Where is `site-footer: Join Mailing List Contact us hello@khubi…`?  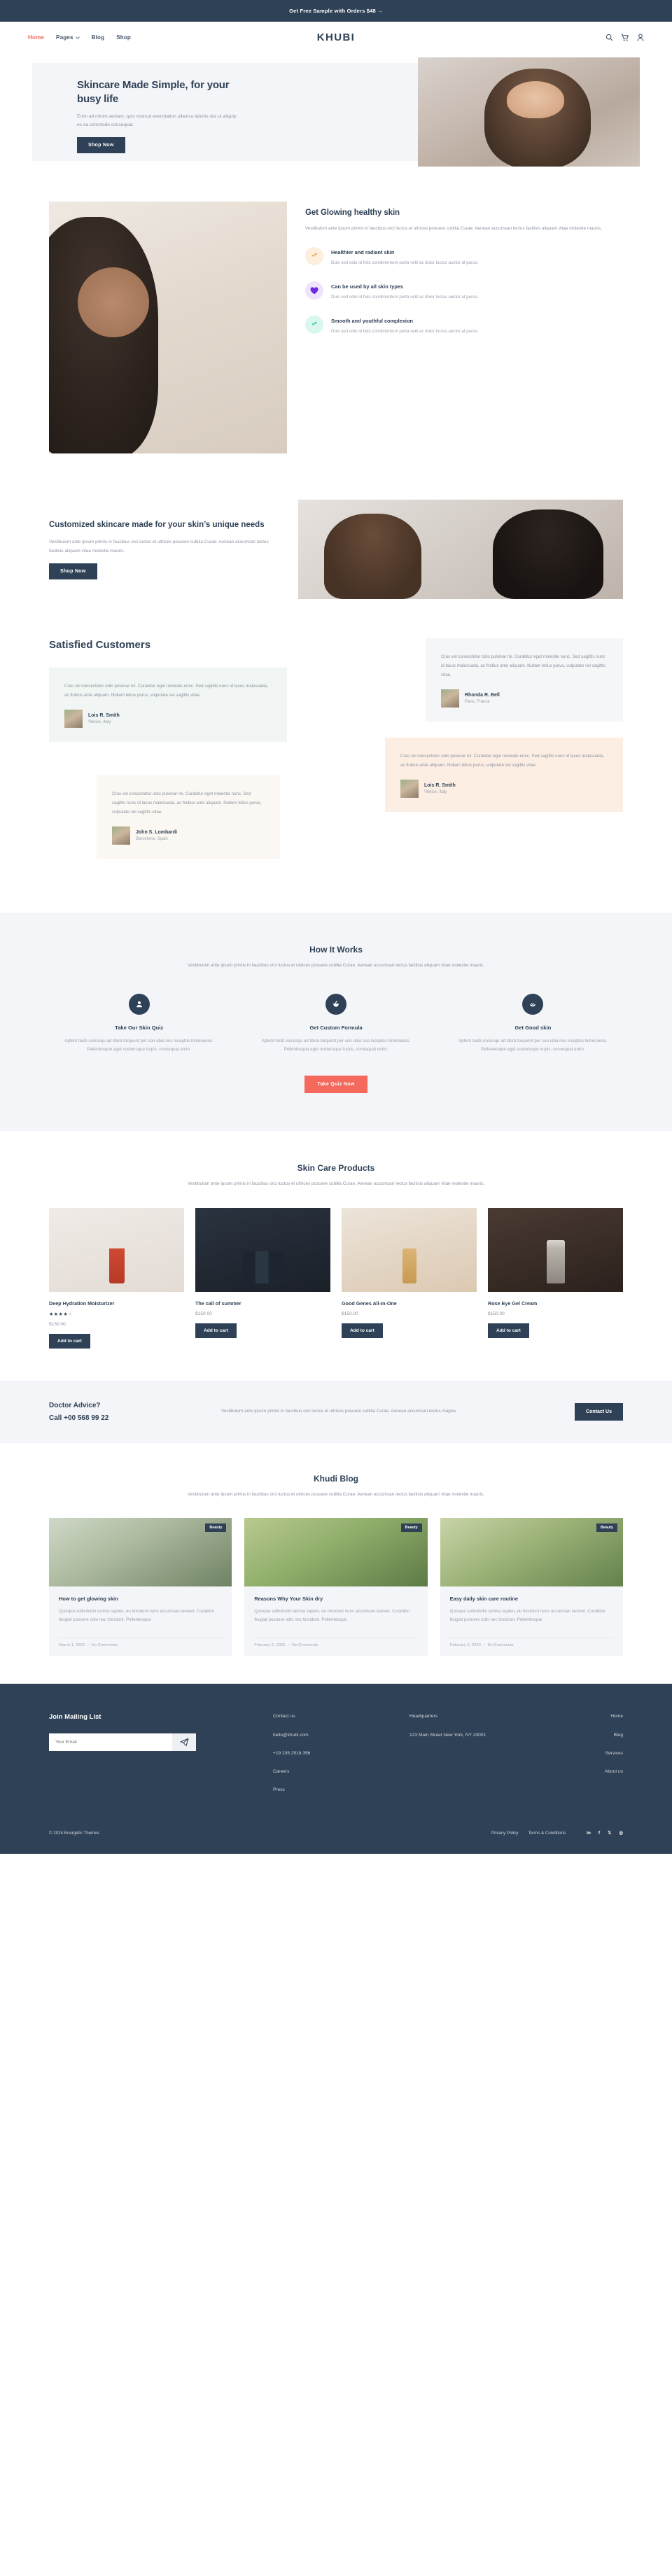 site-footer: Join Mailing List Contact us hello@khubi… is located at coordinates (336, 1769).